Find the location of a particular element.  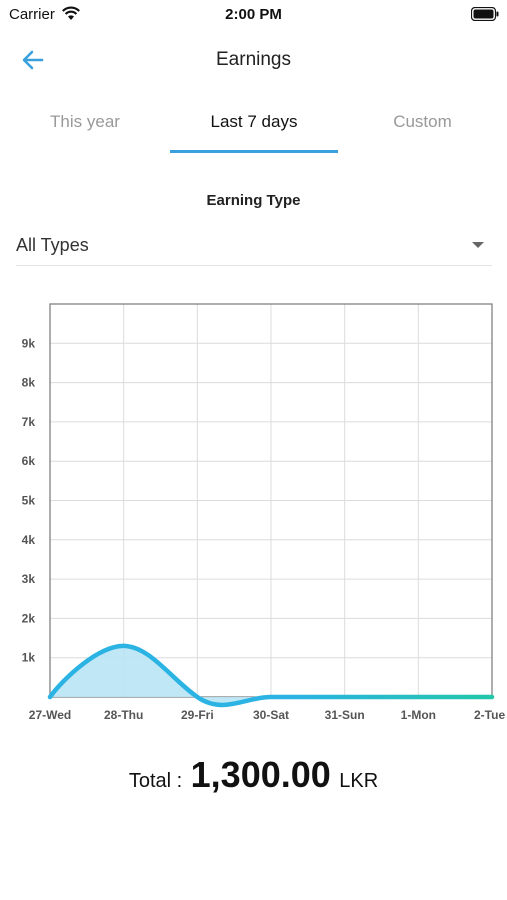

y-tick-label: 7k is located at coordinates (29, 422).